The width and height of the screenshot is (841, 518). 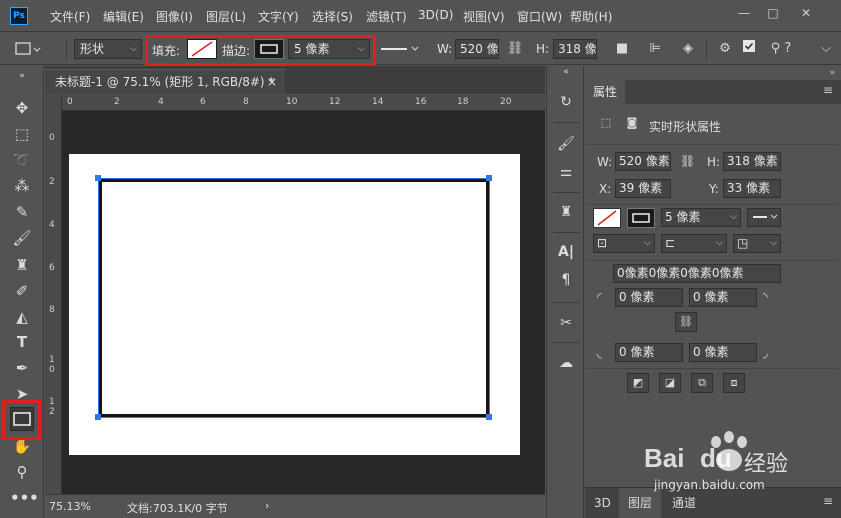 What do you see at coordinates (773, 13) in the screenshot?
I see `maximize-button: □` at bounding box center [773, 13].